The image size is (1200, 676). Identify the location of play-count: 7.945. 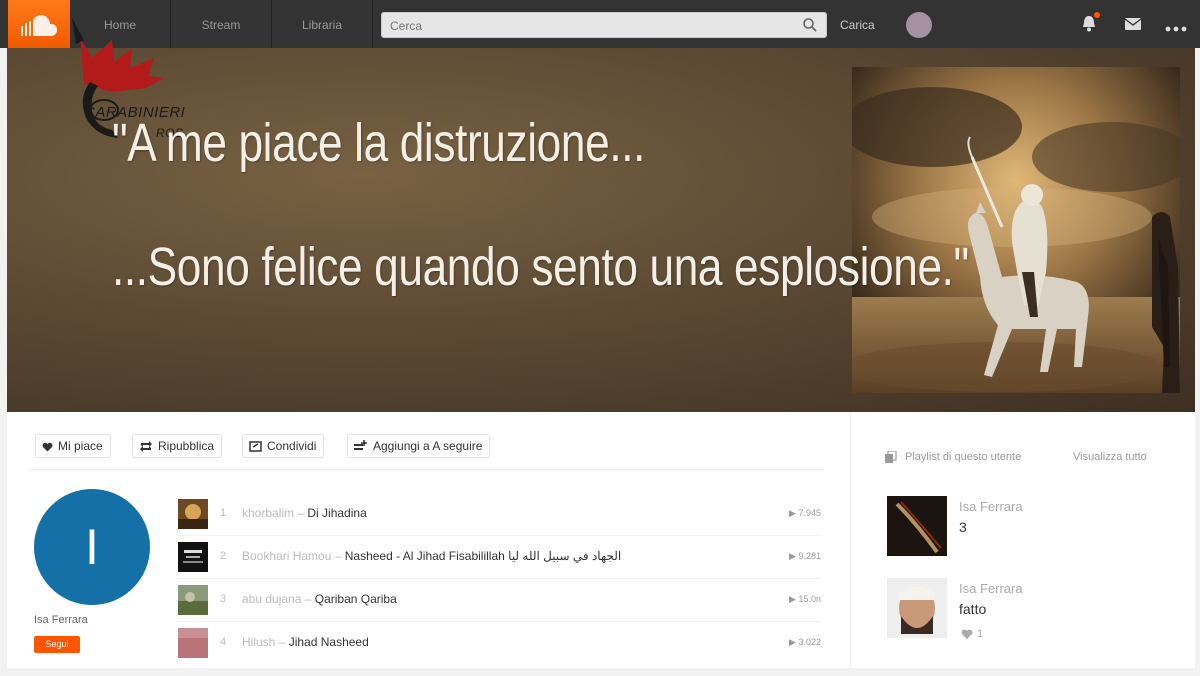
(809, 513).